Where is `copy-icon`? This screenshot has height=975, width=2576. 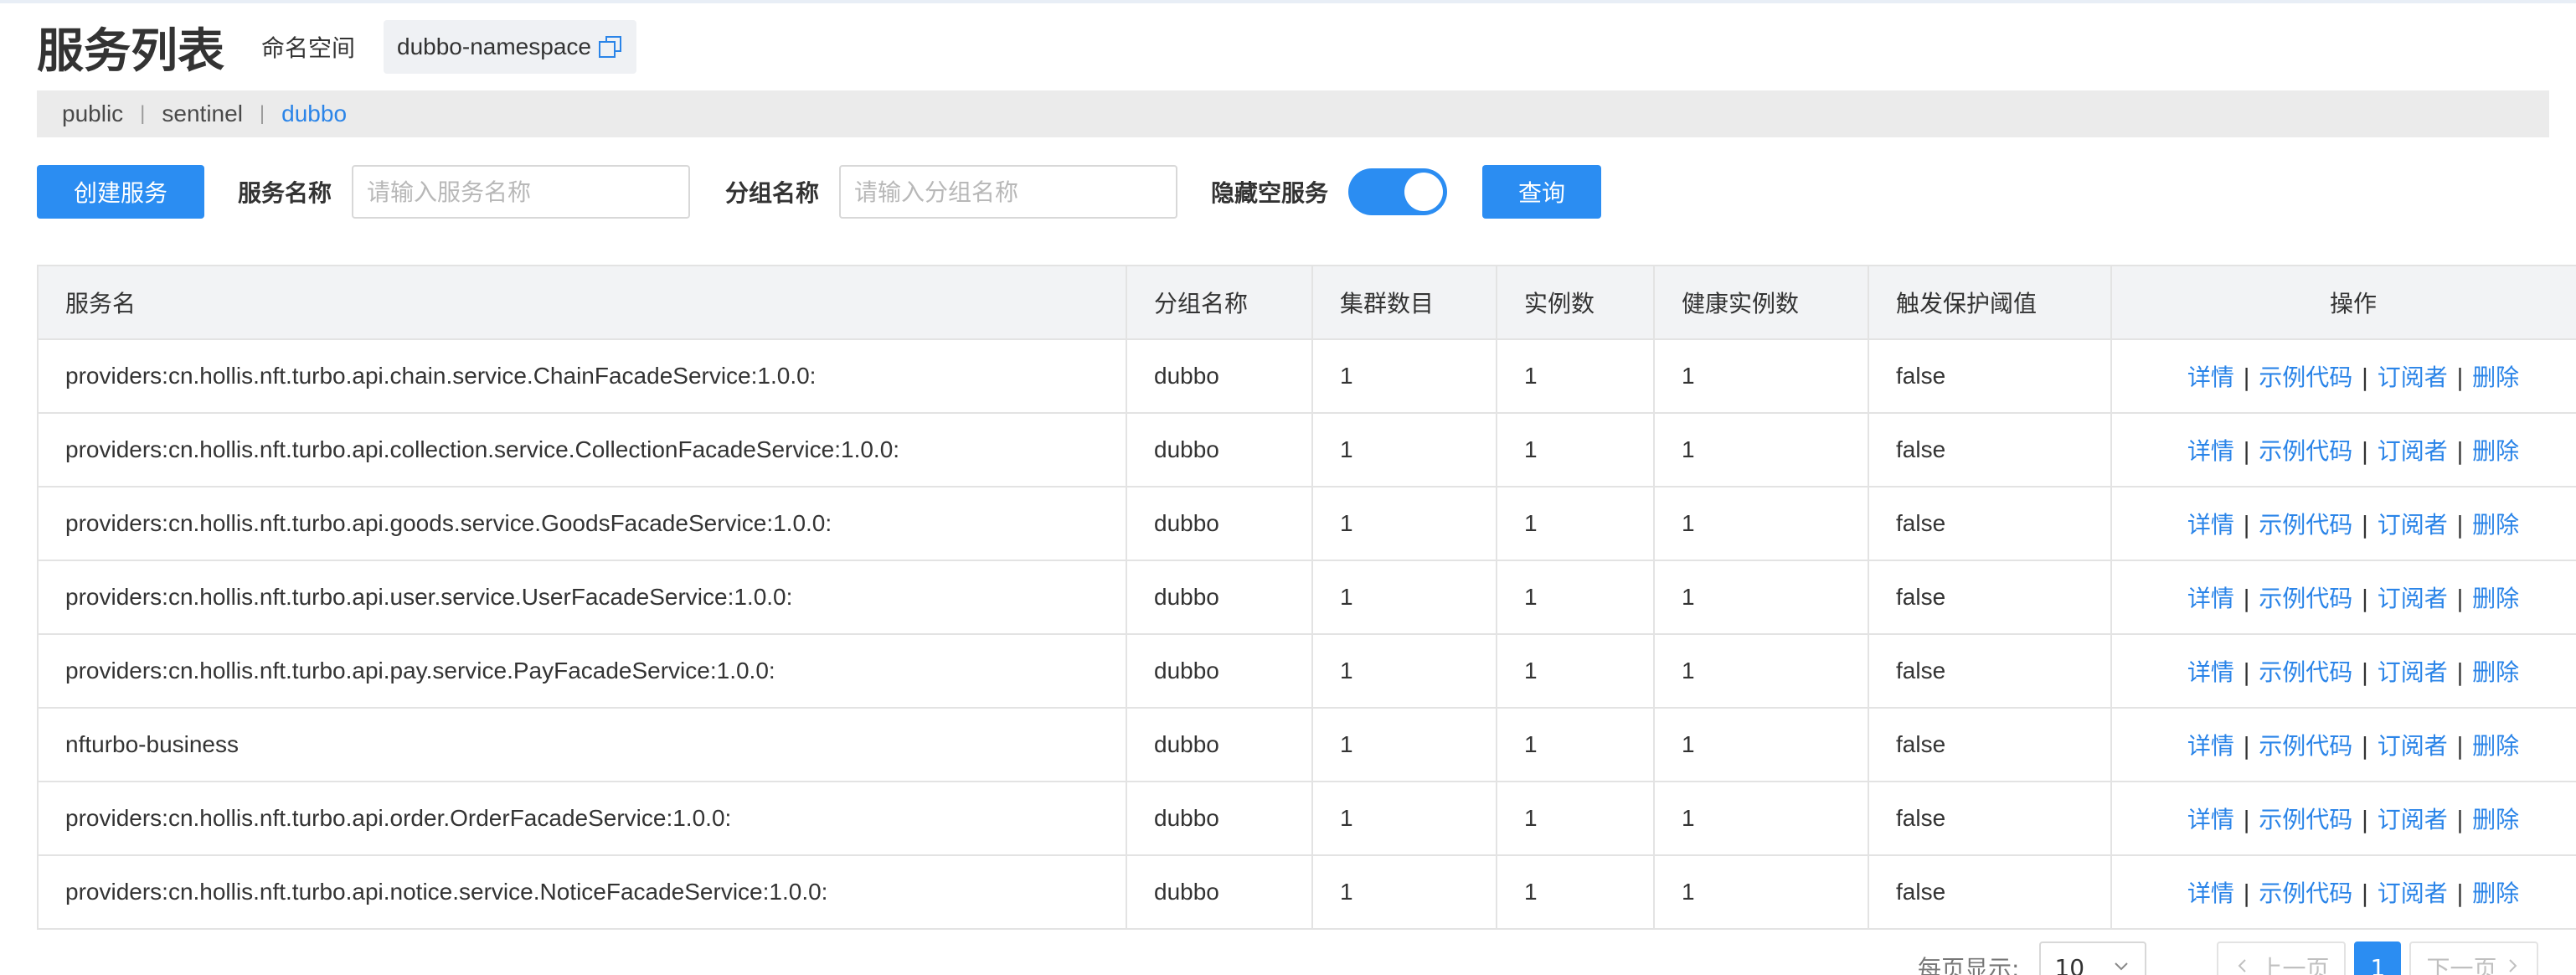
copy-icon is located at coordinates (610, 46).